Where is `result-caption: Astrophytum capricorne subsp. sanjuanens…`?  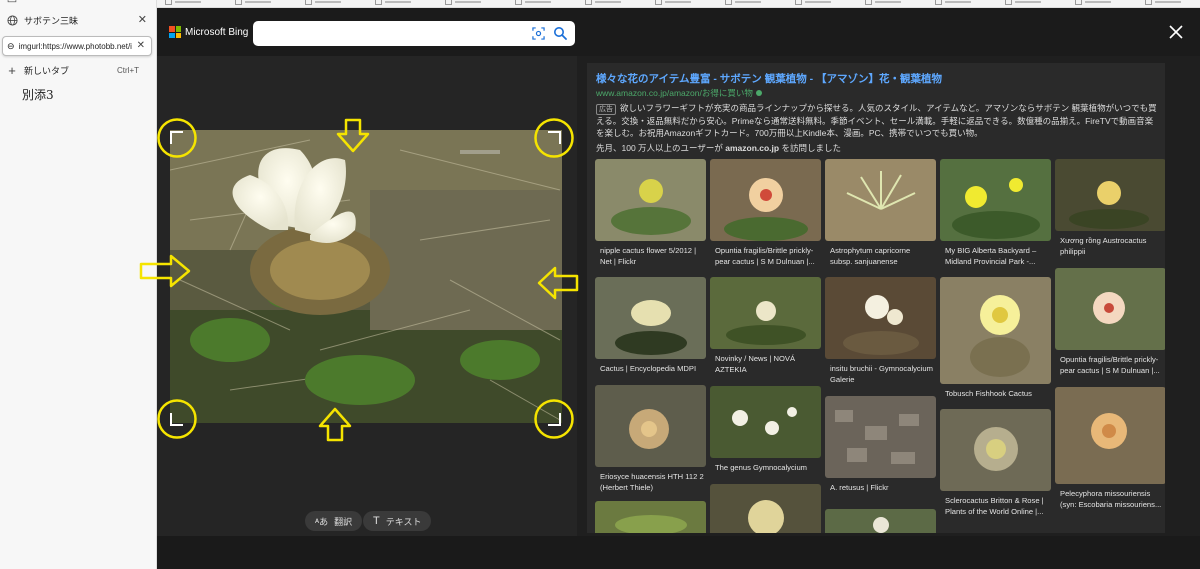
result-caption: Astrophytum capricorne subsp. sanjuanens… is located at coordinates (870, 256).